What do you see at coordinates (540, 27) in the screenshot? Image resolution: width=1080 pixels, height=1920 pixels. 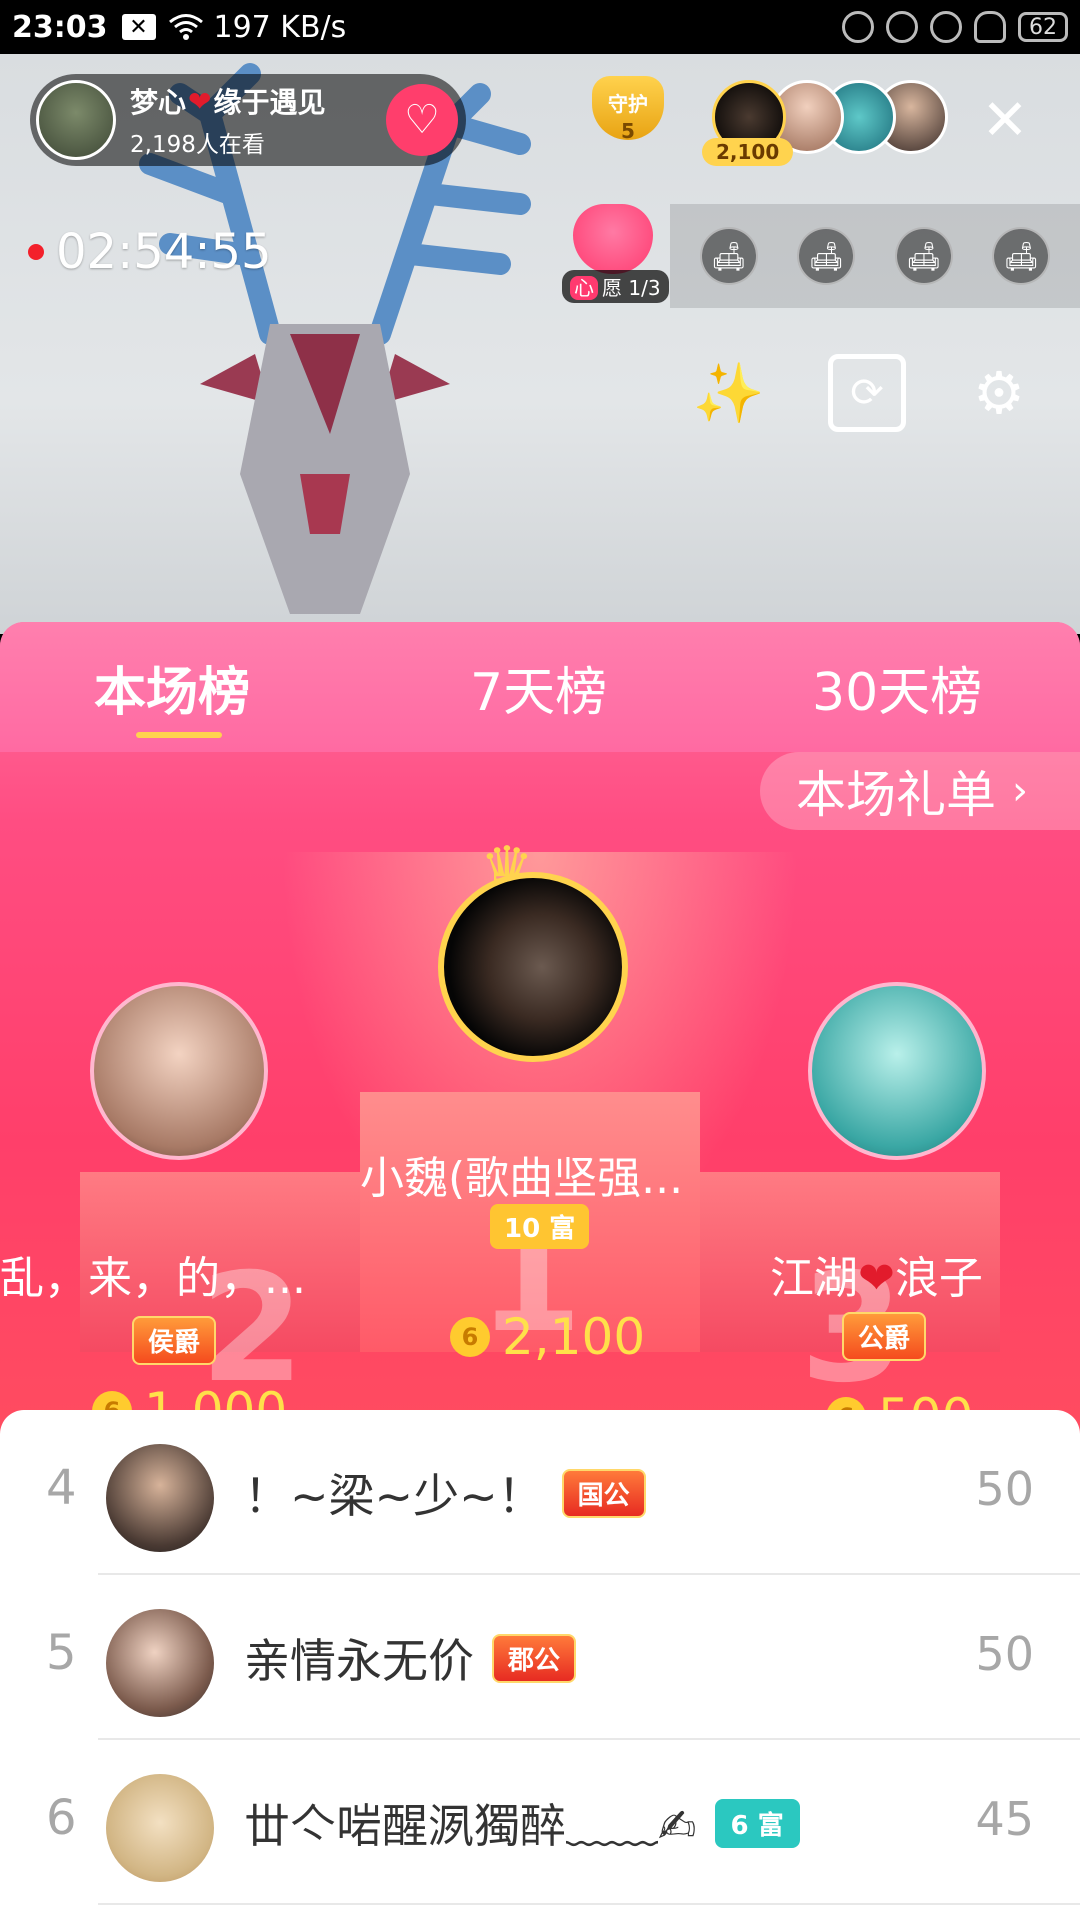 I see `status-bar: 23:03 ✕ 197 KB/s 62` at bounding box center [540, 27].